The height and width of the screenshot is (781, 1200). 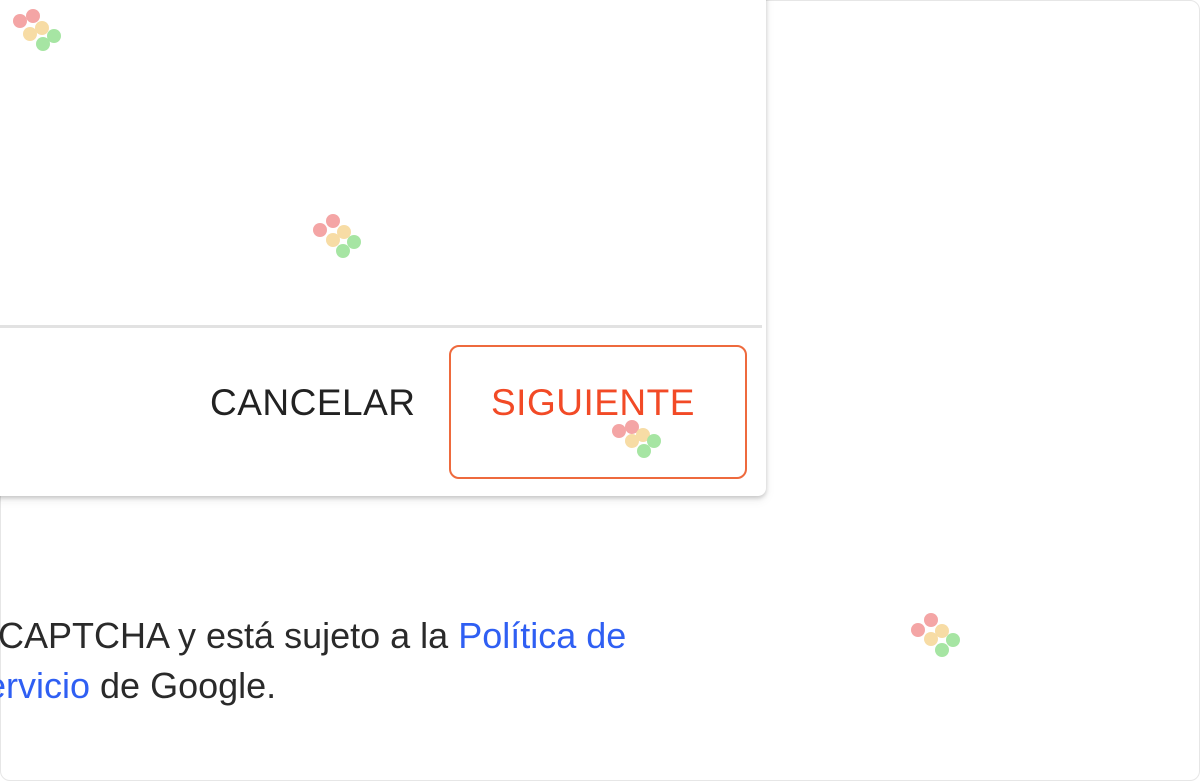 What do you see at coordinates (229, 635) in the screenshot?
I see `notice-text: CAPTCHA y está sujeto a la` at bounding box center [229, 635].